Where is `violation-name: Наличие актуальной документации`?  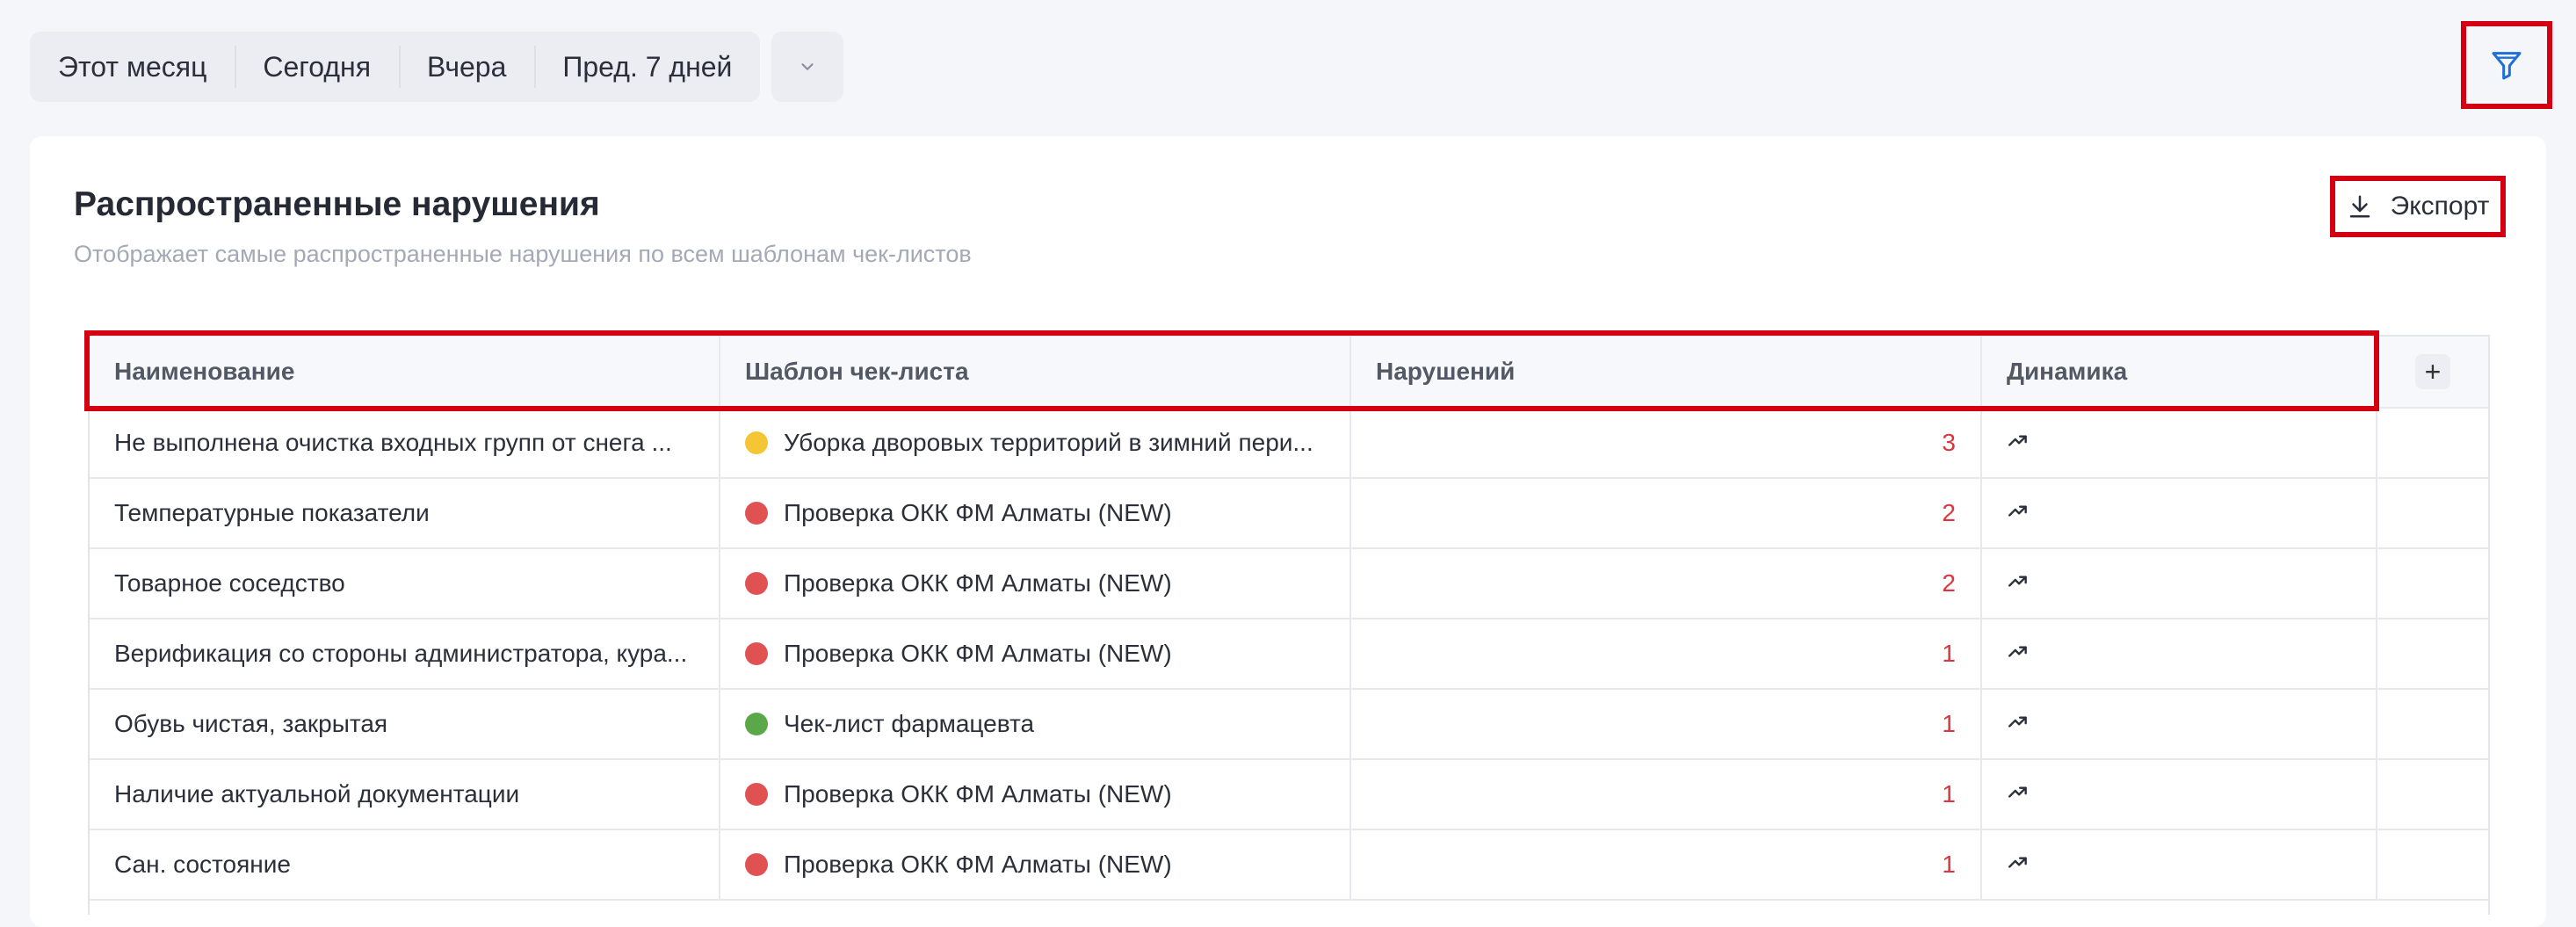
violation-name: Наличие актуальной документации is located at coordinates (317, 794).